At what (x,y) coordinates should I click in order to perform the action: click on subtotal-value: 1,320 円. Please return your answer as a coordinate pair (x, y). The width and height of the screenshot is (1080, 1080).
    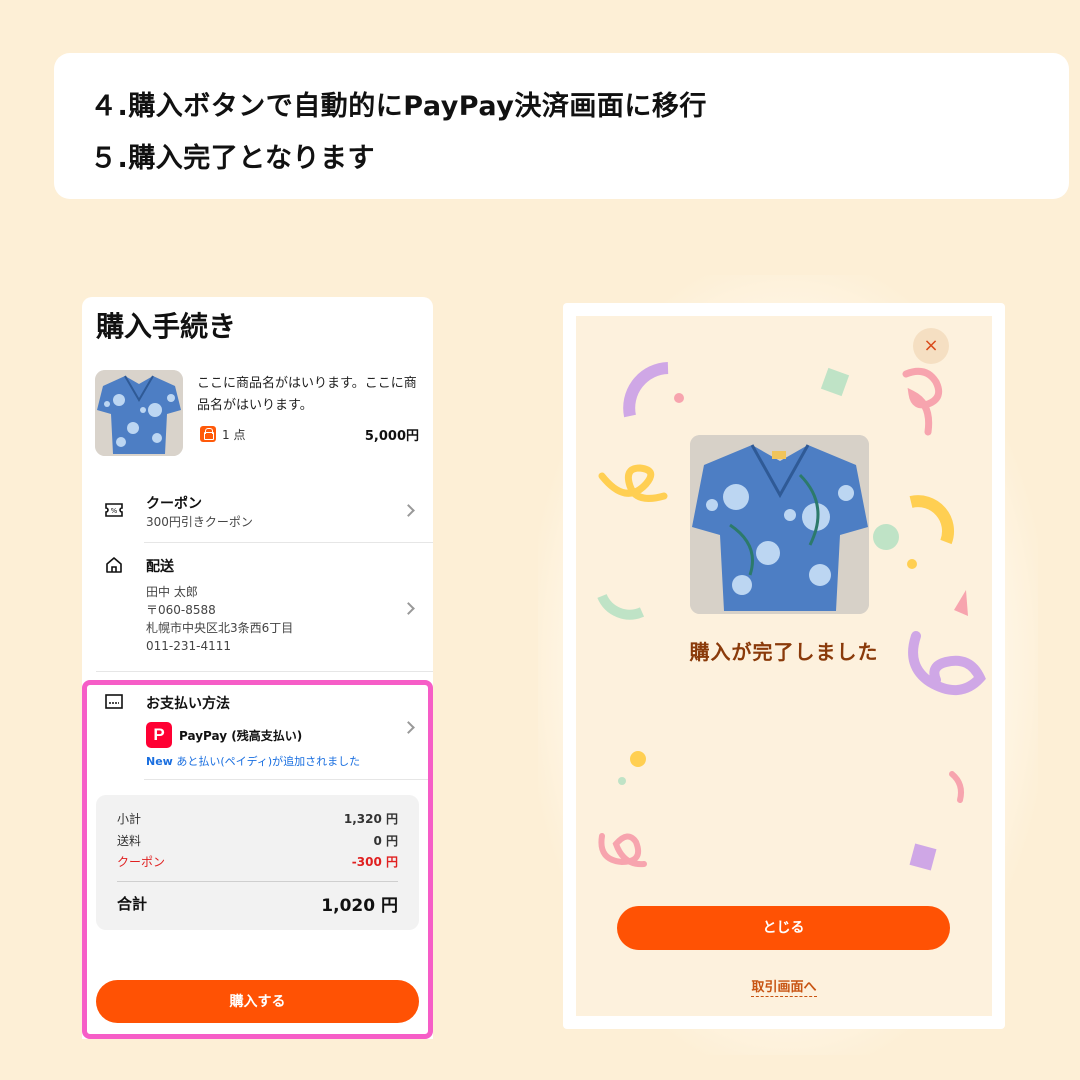
    Looking at the image, I should click on (370, 819).